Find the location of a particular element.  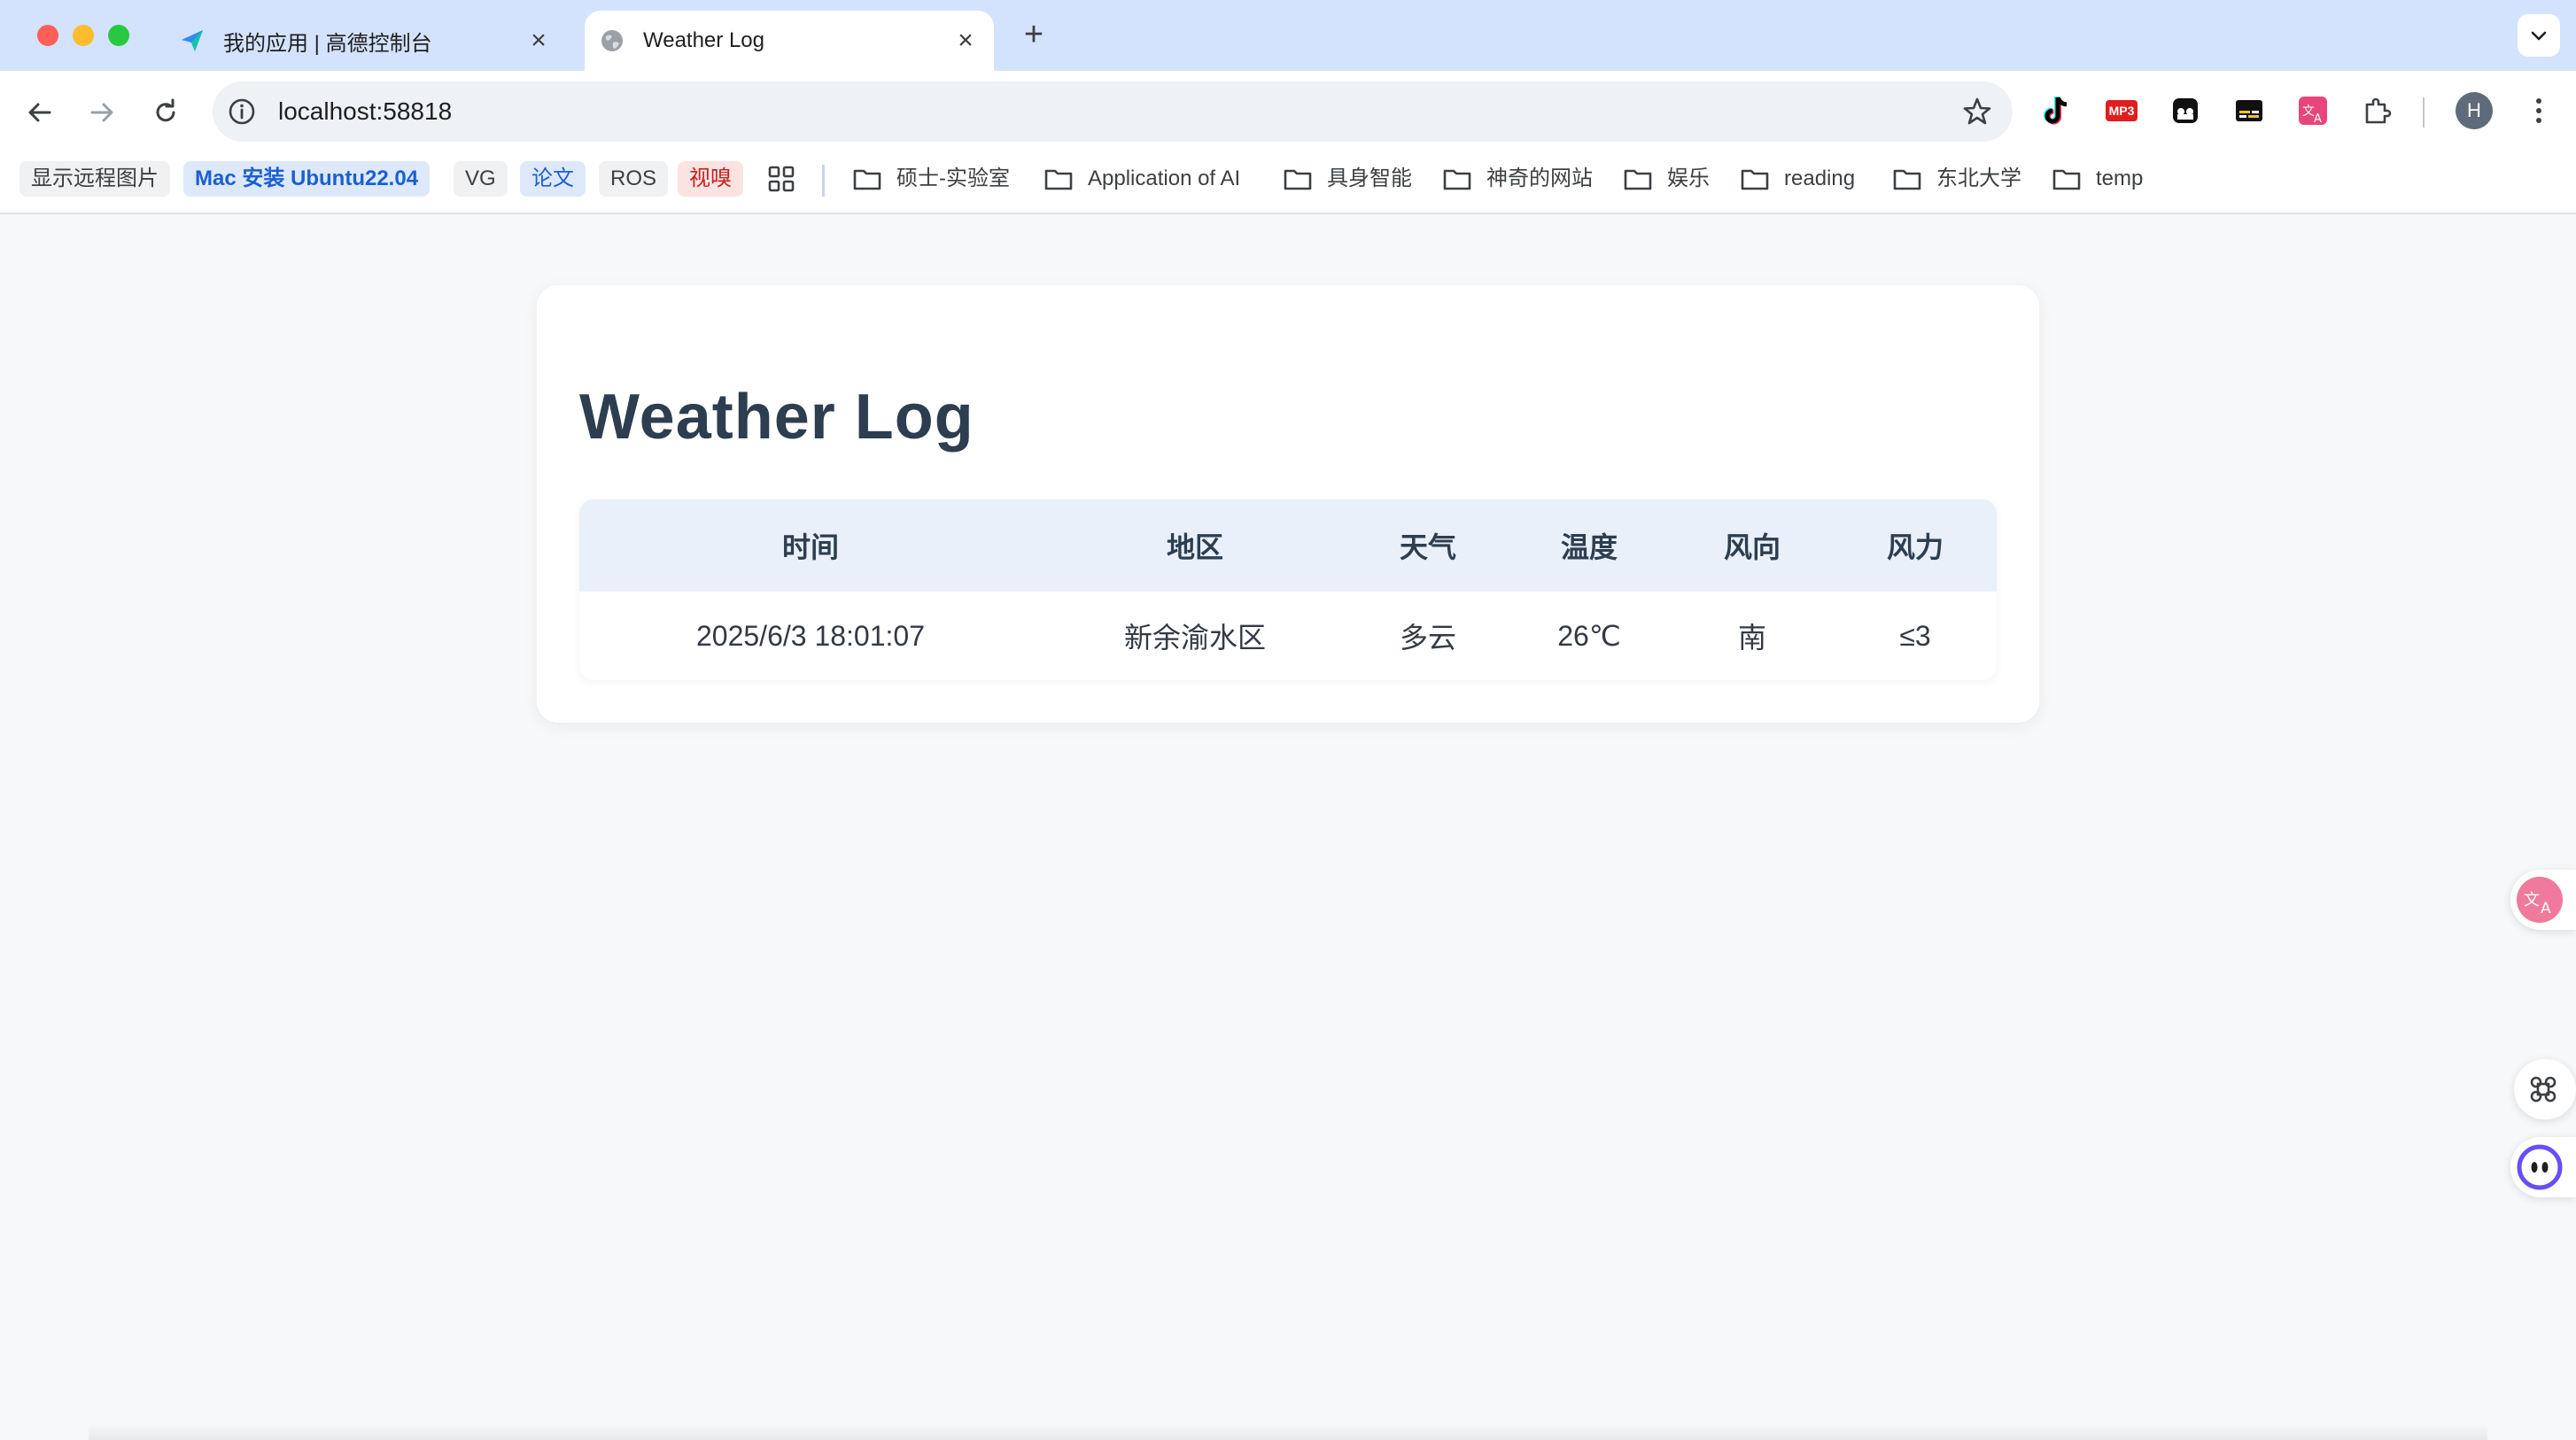

tab-amap-console: 我的应用 | 高德控制台 × is located at coordinates (367, 41).